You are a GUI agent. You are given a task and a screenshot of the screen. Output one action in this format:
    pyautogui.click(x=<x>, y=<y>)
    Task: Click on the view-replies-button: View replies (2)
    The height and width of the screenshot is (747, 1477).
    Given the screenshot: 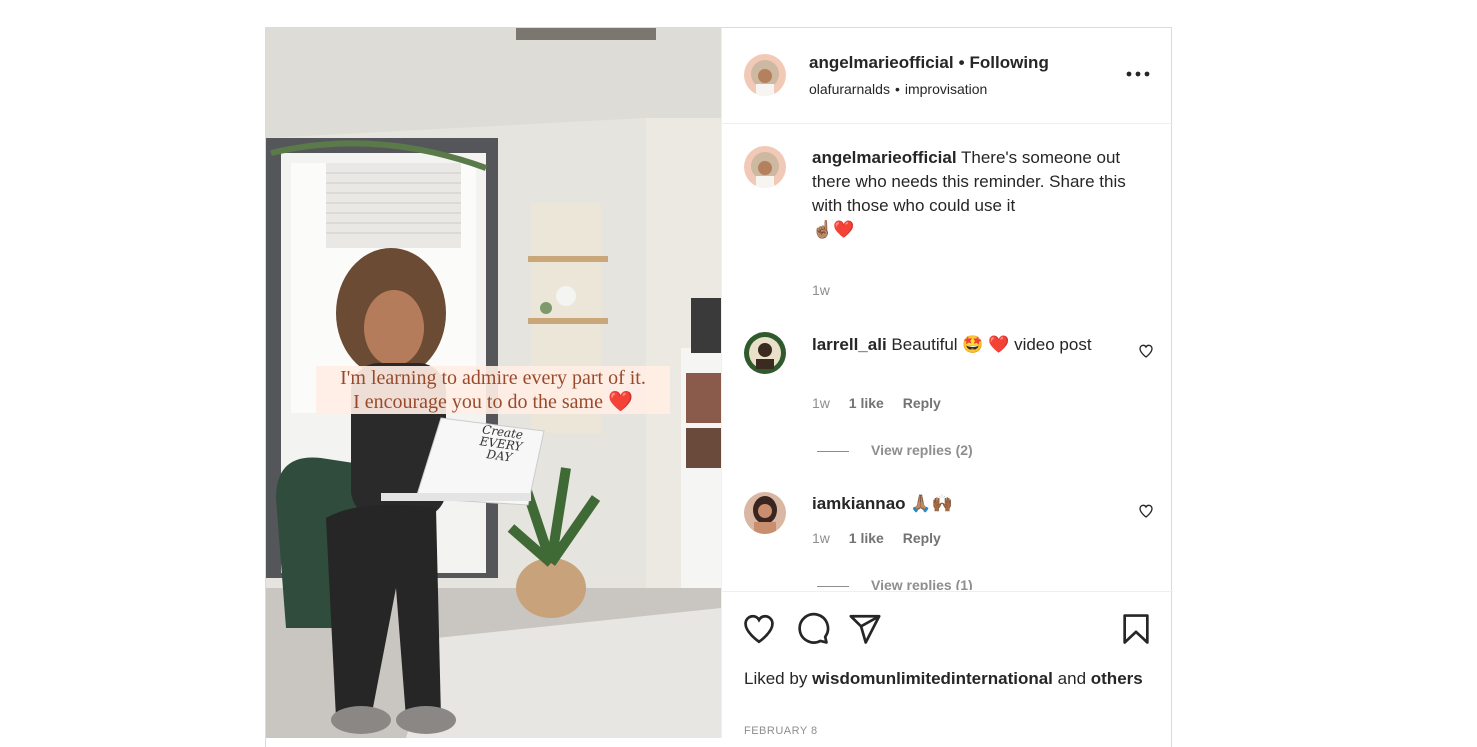 What is the action you would take?
    pyautogui.click(x=895, y=450)
    